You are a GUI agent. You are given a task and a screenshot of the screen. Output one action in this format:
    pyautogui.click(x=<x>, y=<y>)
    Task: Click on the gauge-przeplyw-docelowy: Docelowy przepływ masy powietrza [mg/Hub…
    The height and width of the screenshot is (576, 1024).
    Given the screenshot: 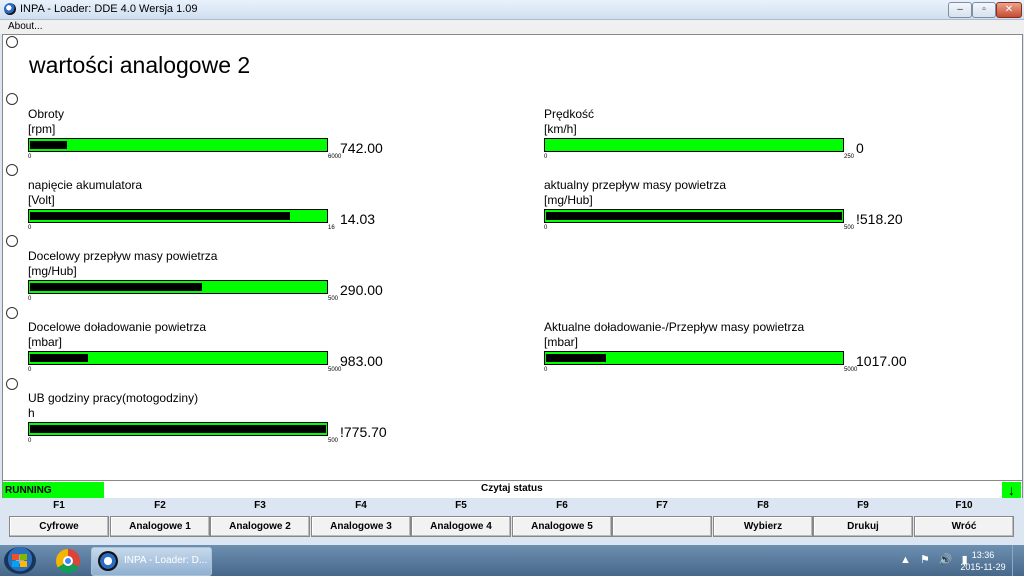 What is the action you would take?
    pyautogui.click(x=228, y=284)
    